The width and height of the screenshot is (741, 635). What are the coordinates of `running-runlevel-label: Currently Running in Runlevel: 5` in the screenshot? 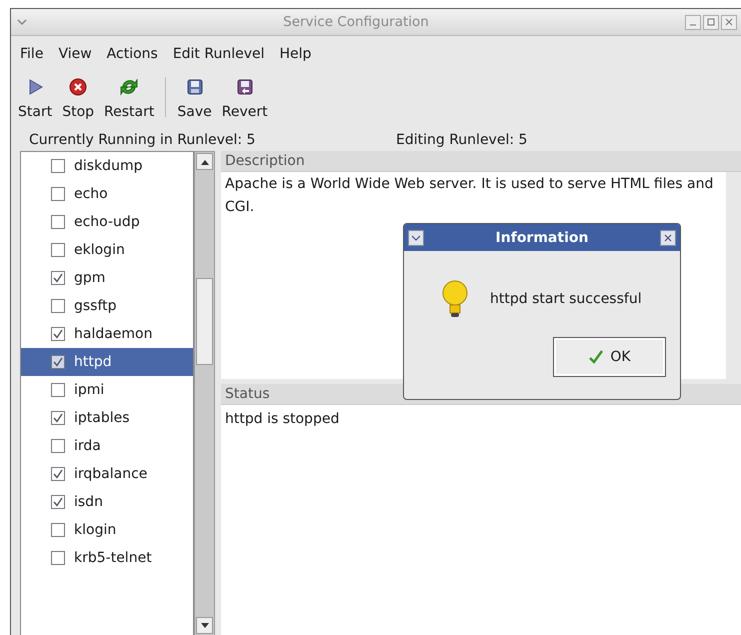 It's located at (142, 140).